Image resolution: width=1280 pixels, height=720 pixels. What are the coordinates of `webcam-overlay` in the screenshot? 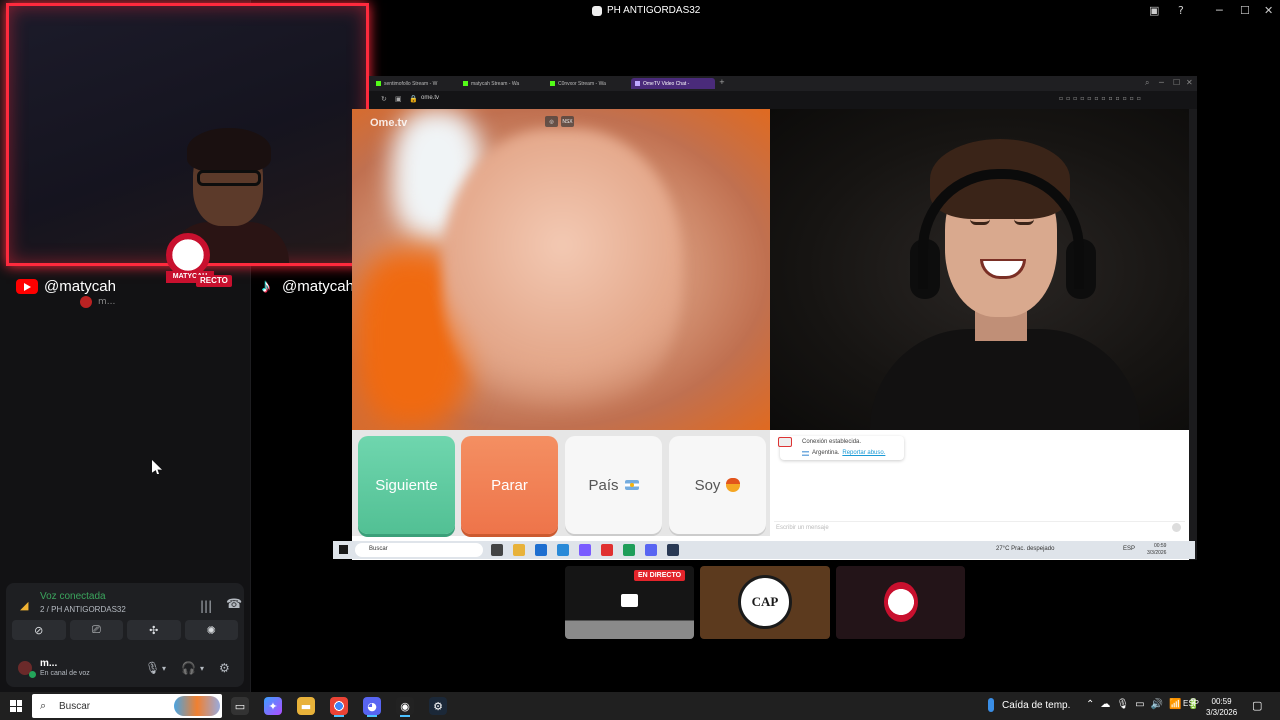 It's located at (187, 134).